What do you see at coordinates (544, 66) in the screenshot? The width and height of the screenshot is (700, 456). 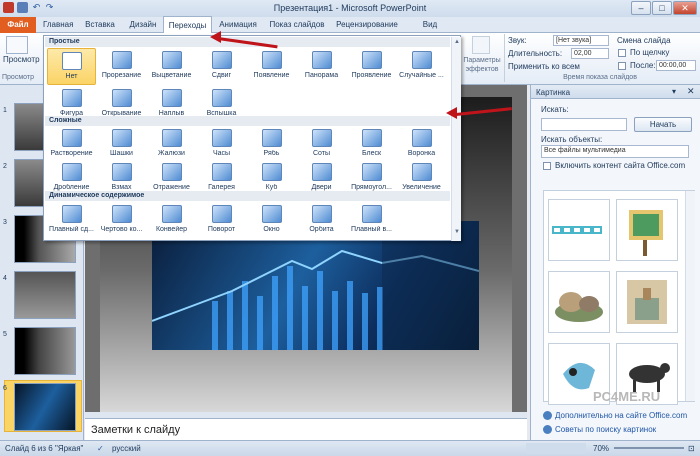 I see `apply-all-button: Применить ко всем` at bounding box center [544, 66].